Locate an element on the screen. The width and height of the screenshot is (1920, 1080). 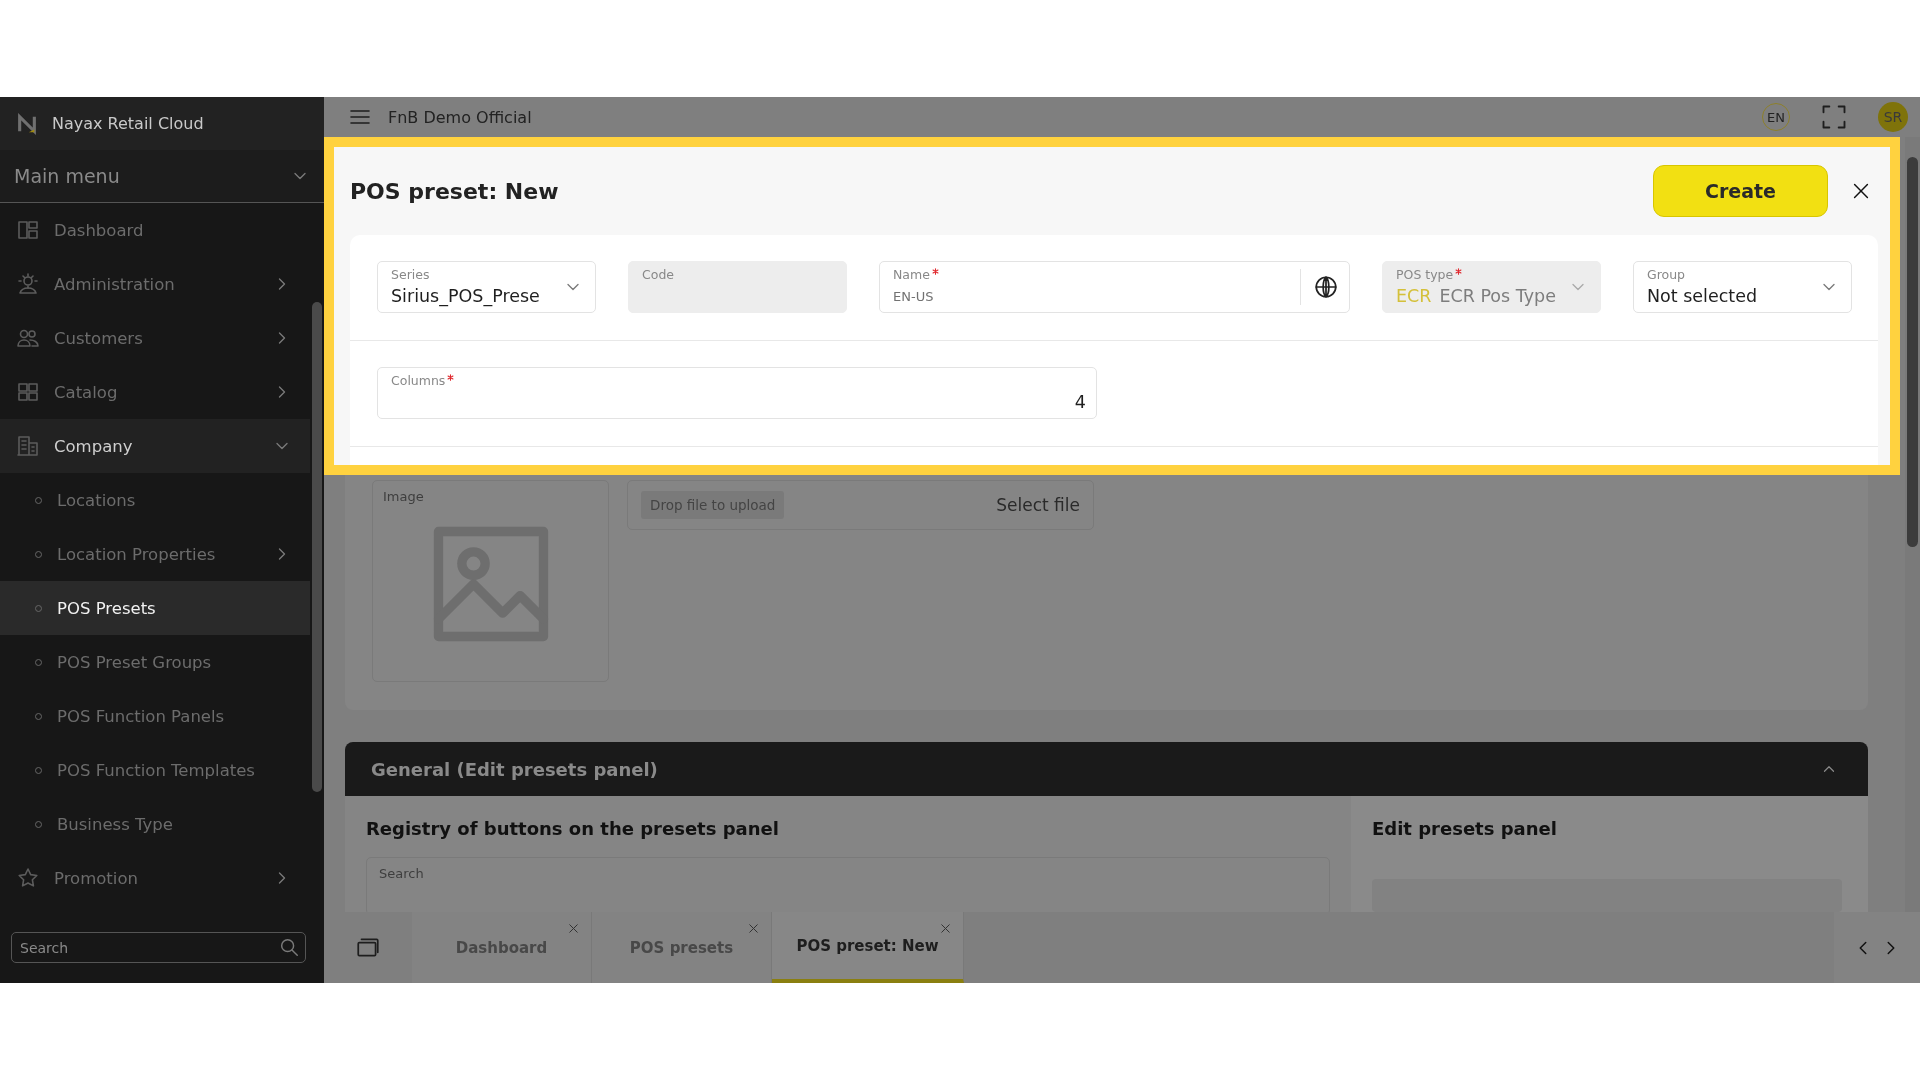
company-name: FnB Demo Official is located at coordinates (460, 117).